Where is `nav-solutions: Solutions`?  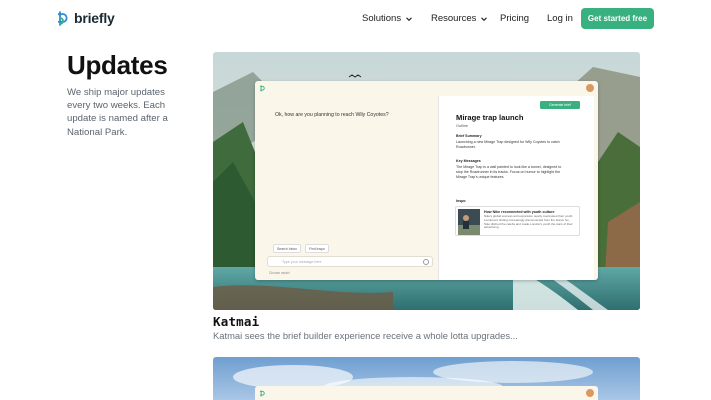 nav-solutions: Solutions is located at coordinates (387, 18).